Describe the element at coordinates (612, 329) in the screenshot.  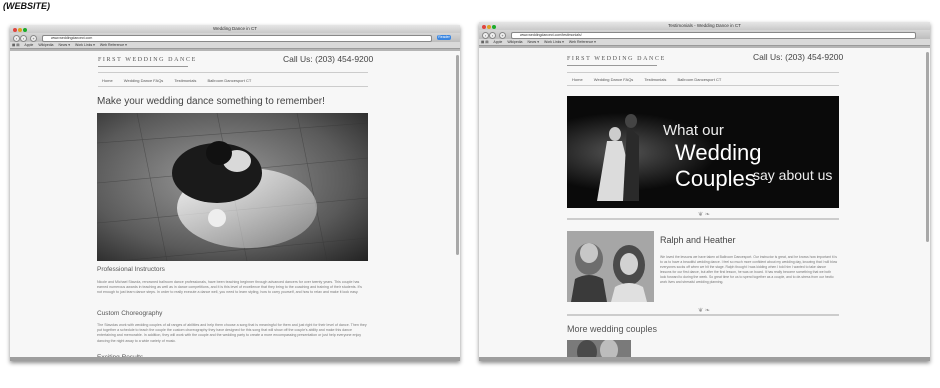
I see `more-couples-heading: More wedding couples` at that location.